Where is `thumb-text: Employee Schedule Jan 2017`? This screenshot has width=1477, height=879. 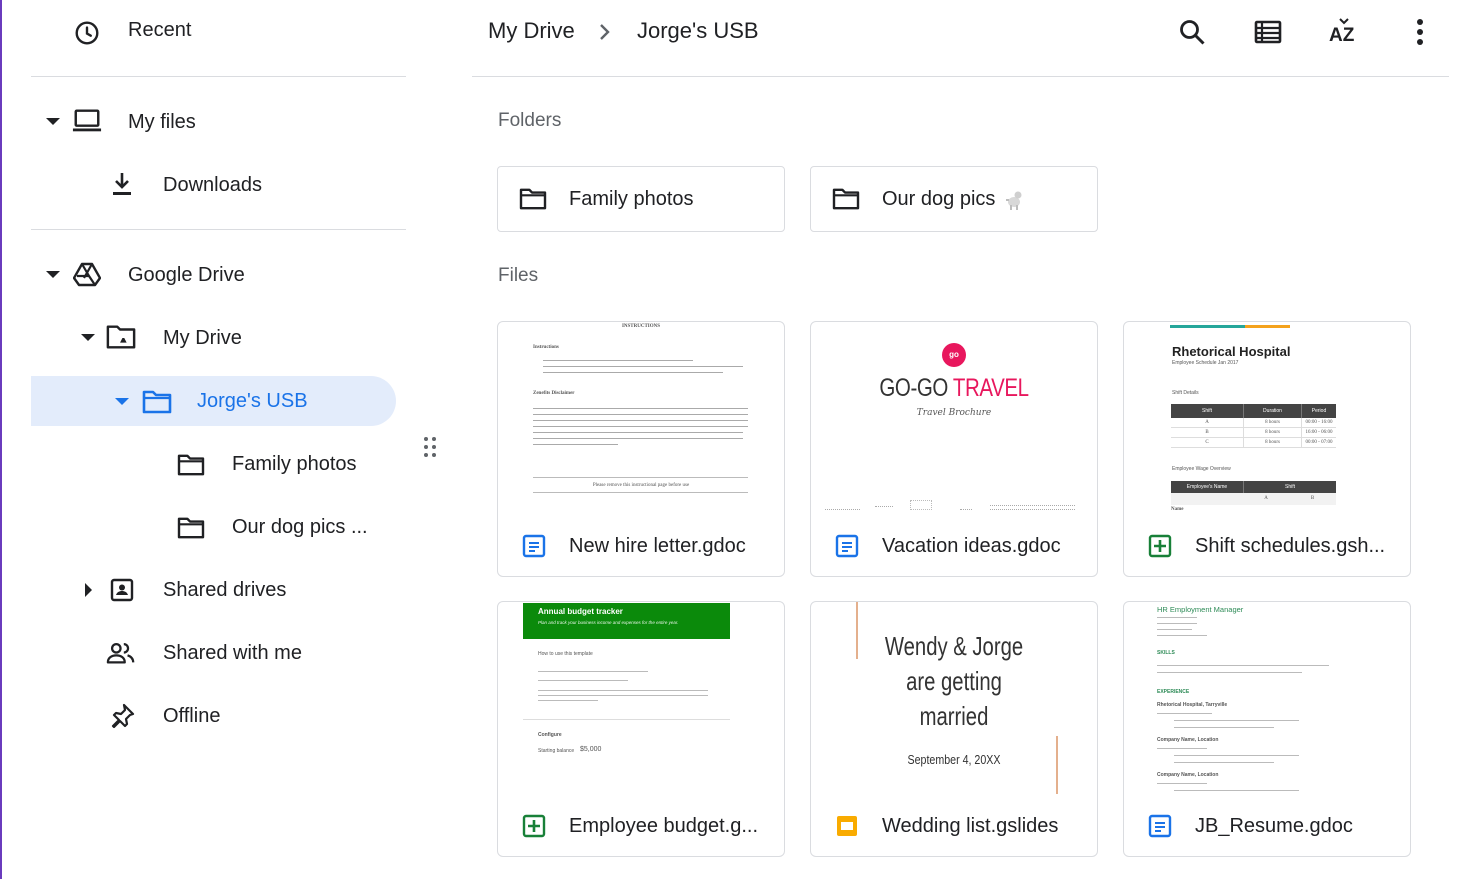 thumb-text: Employee Schedule Jan 2017 is located at coordinates (1205, 363).